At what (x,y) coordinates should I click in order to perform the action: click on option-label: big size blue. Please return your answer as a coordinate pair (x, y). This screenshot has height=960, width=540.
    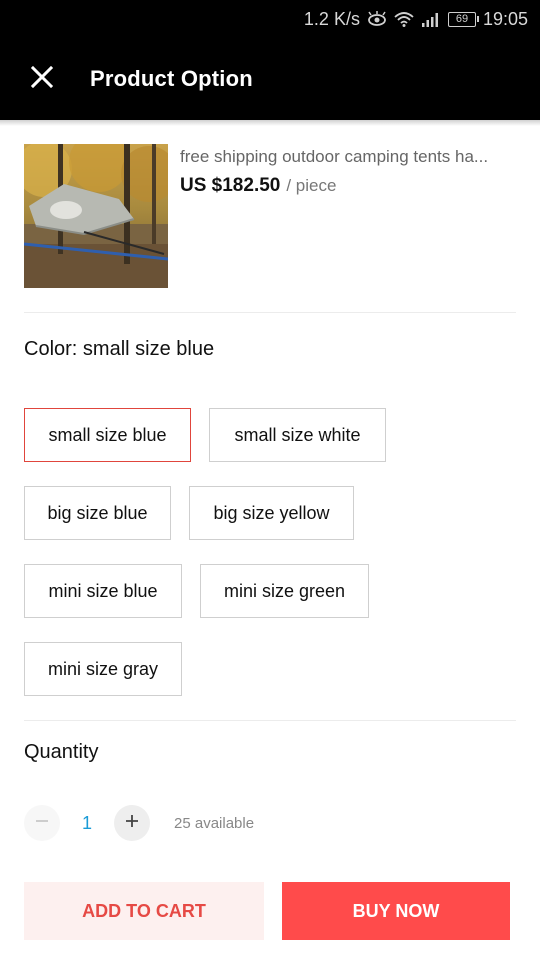
    Looking at the image, I should click on (97, 512).